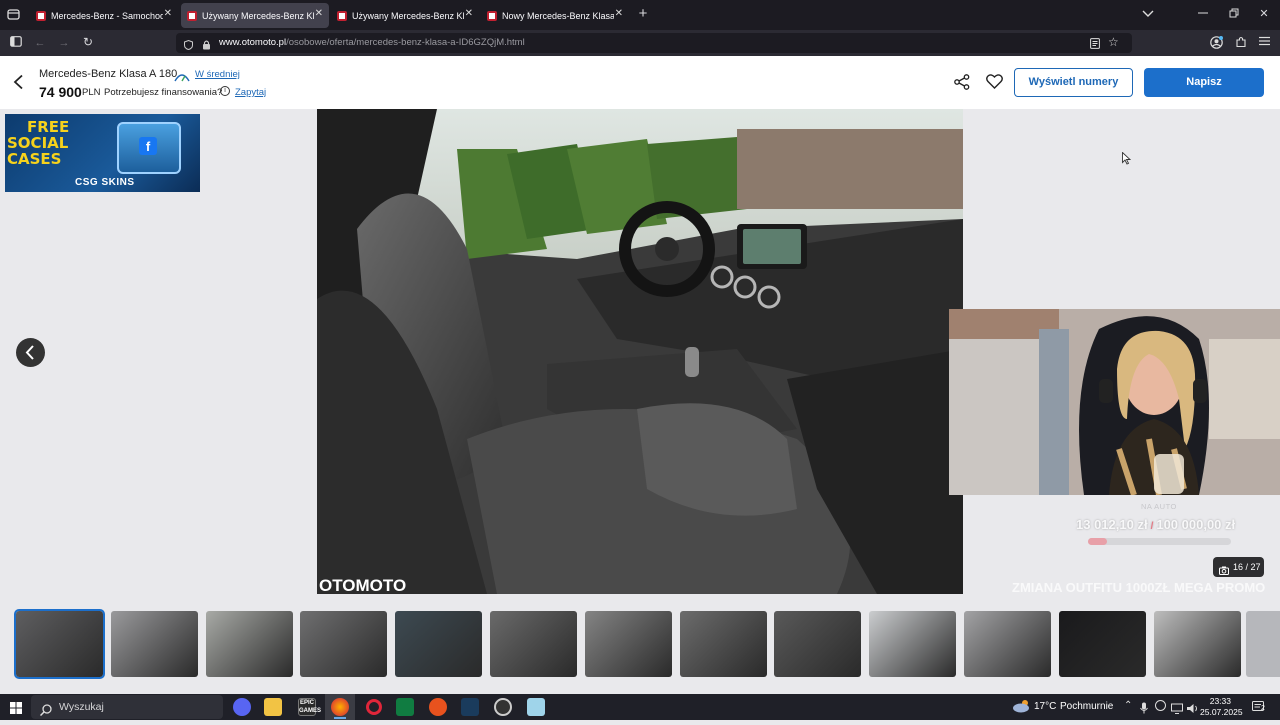 The height and width of the screenshot is (725, 1280). What do you see at coordinates (1022, 708) in the screenshot?
I see `weather-cloud-icon` at bounding box center [1022, 708].